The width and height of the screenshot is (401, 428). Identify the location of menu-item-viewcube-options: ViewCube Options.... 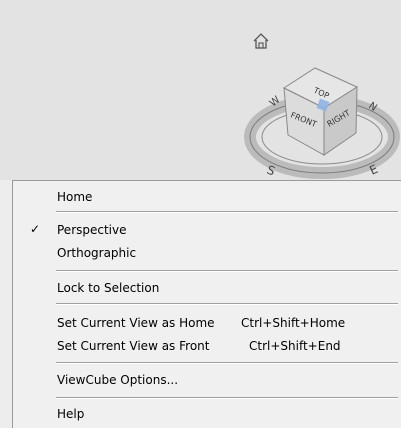
(207, 381).